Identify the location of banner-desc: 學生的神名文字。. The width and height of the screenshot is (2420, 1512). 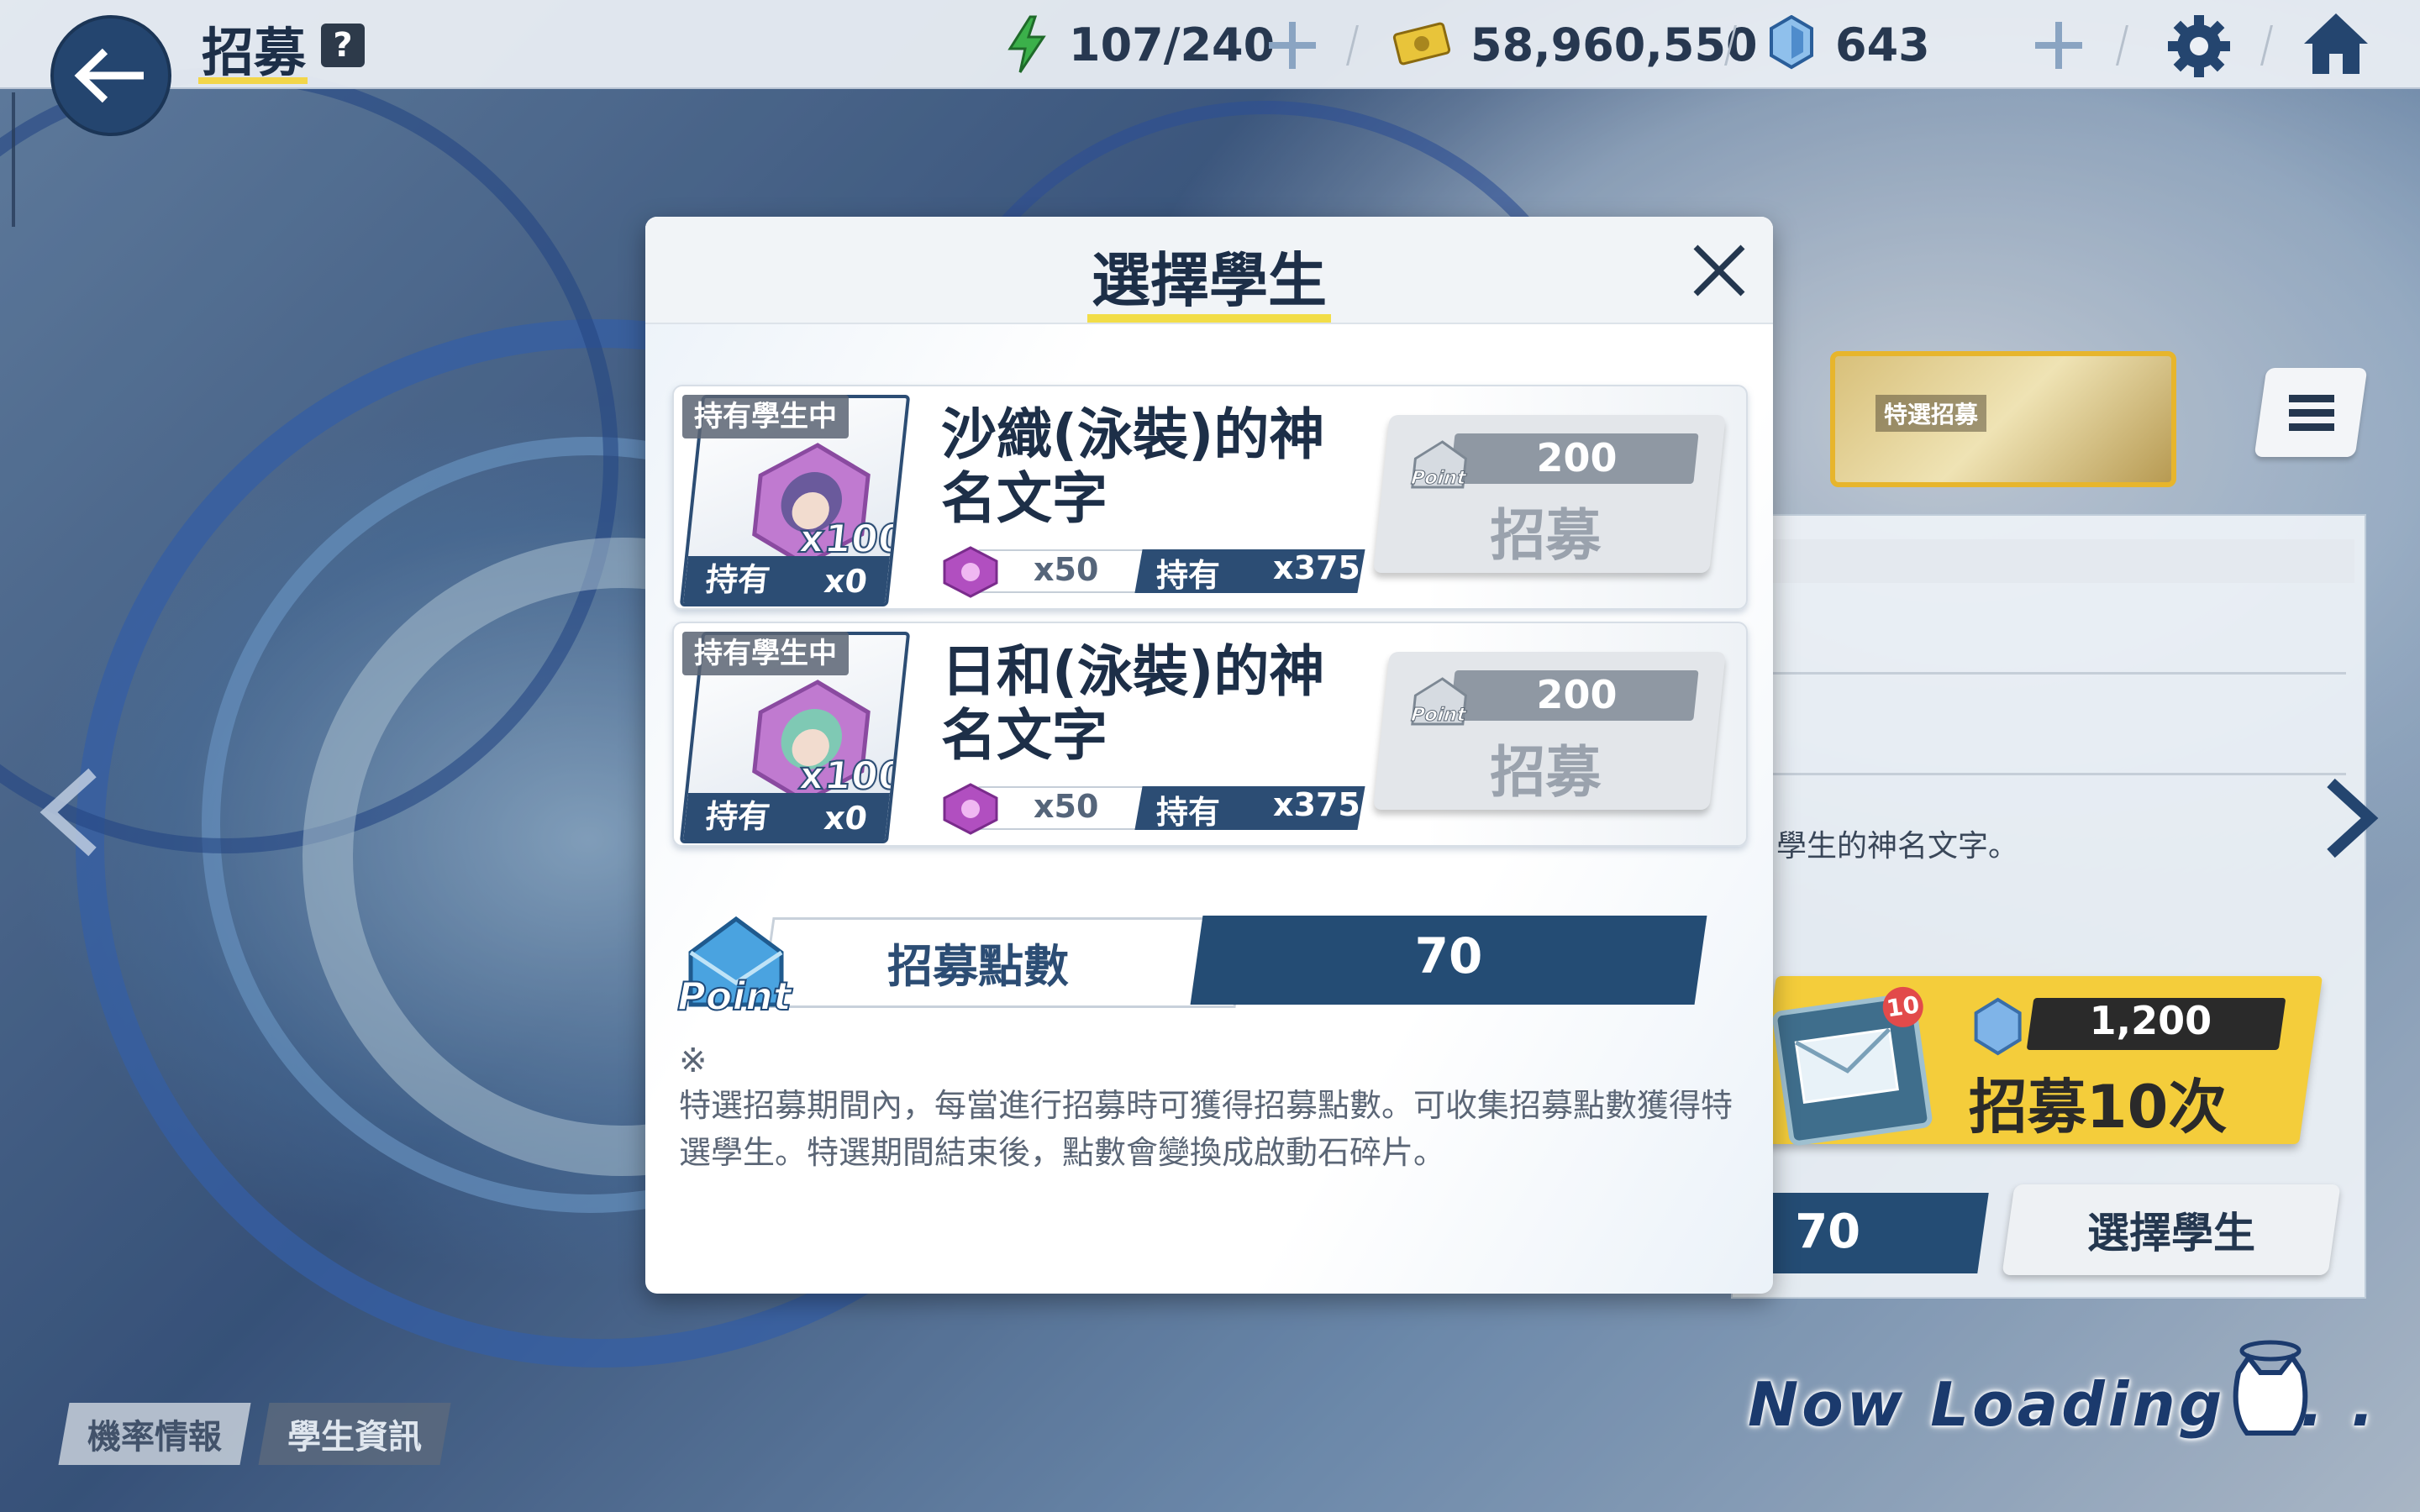
(1898, 846).